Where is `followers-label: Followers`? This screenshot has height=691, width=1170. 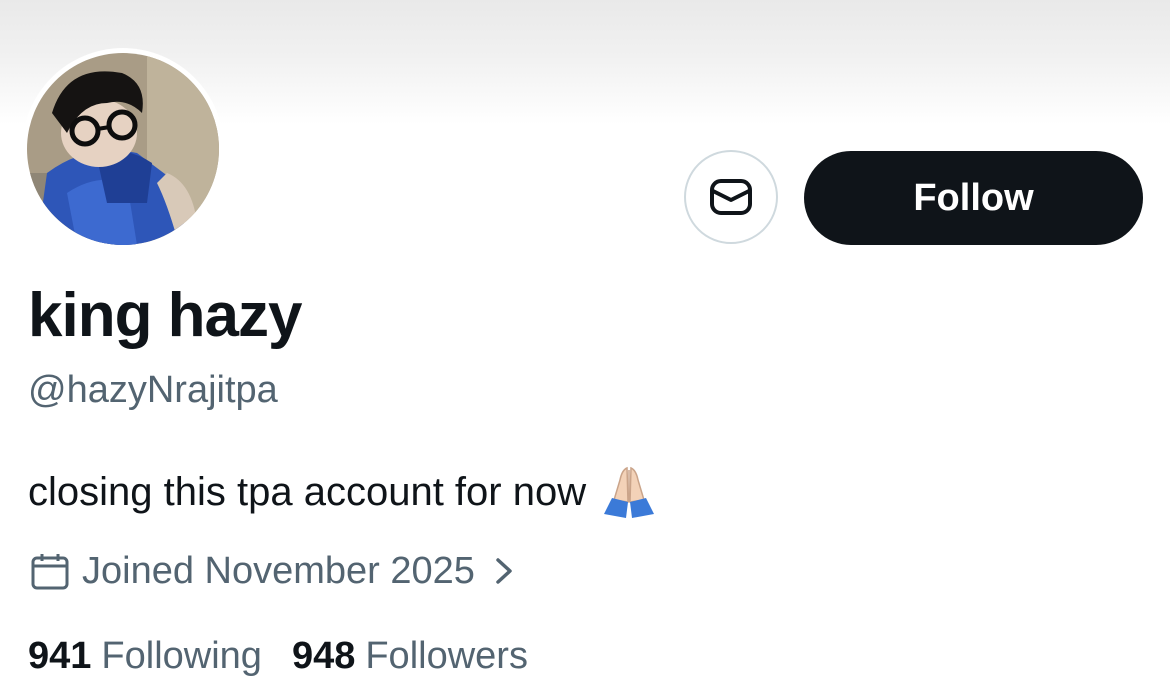
followers-label: Followers is located at coordinates (446, 656).